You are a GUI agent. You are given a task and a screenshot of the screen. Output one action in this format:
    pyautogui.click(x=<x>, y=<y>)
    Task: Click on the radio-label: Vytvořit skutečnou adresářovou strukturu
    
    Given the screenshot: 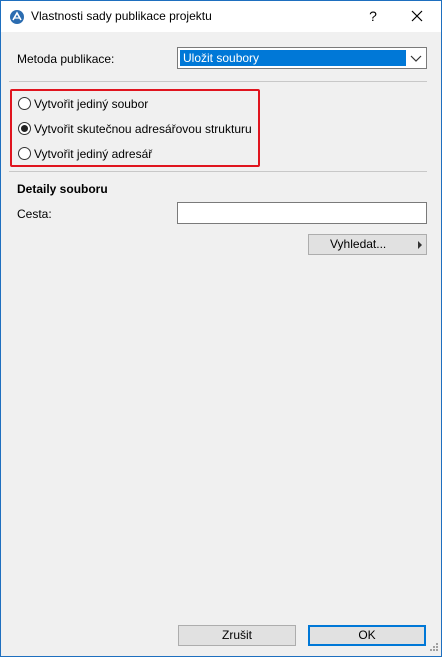 What is the action you would take?
    pyautogui.click(x=143, y=129)
    